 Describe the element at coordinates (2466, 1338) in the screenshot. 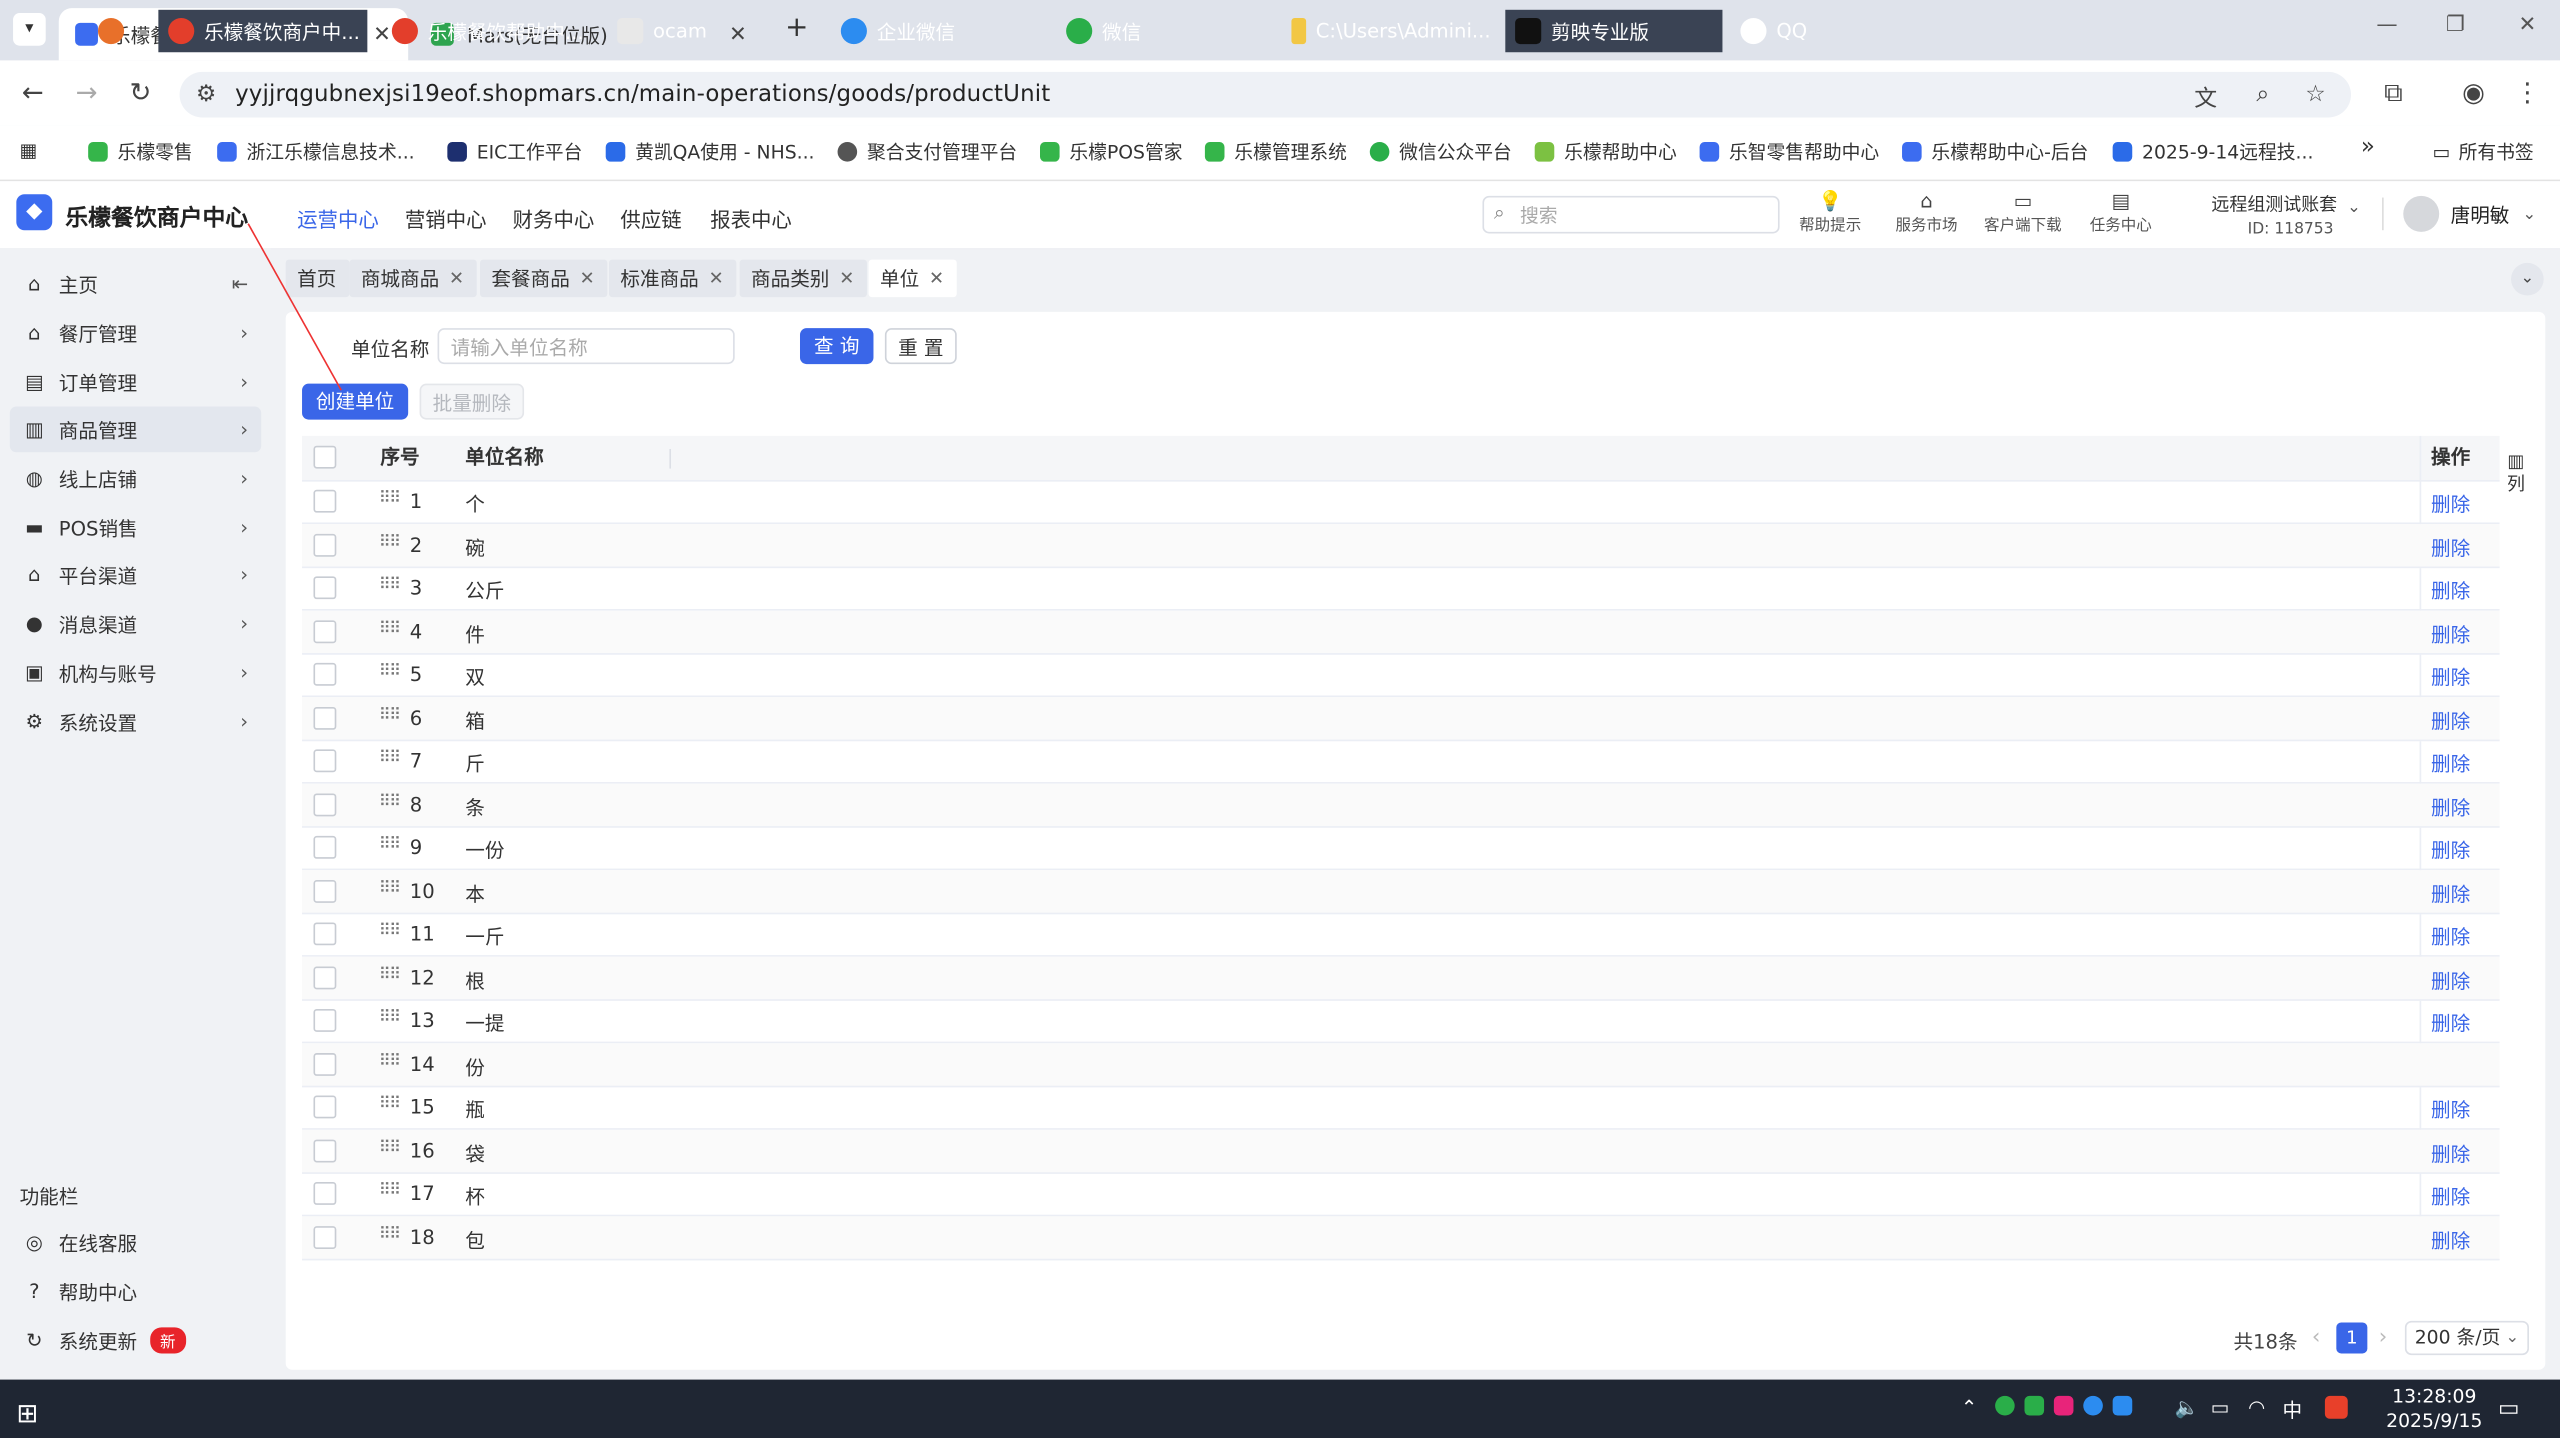

I see `page-size-select: 200 条/页 ⌄` at that location.